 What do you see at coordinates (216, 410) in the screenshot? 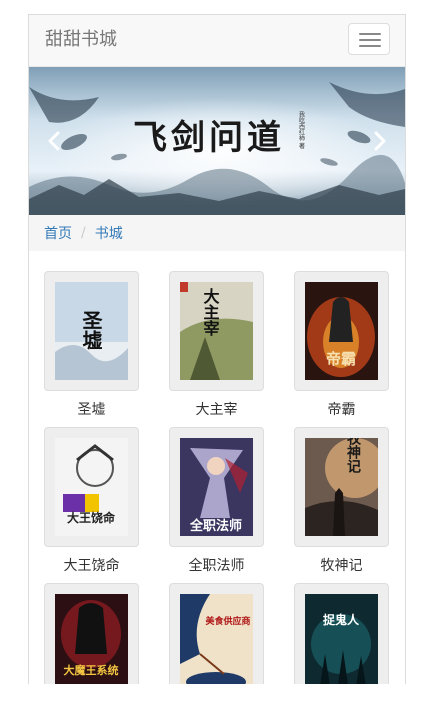
I see `book-title: 大主宰` at bounding box center [216, 410].